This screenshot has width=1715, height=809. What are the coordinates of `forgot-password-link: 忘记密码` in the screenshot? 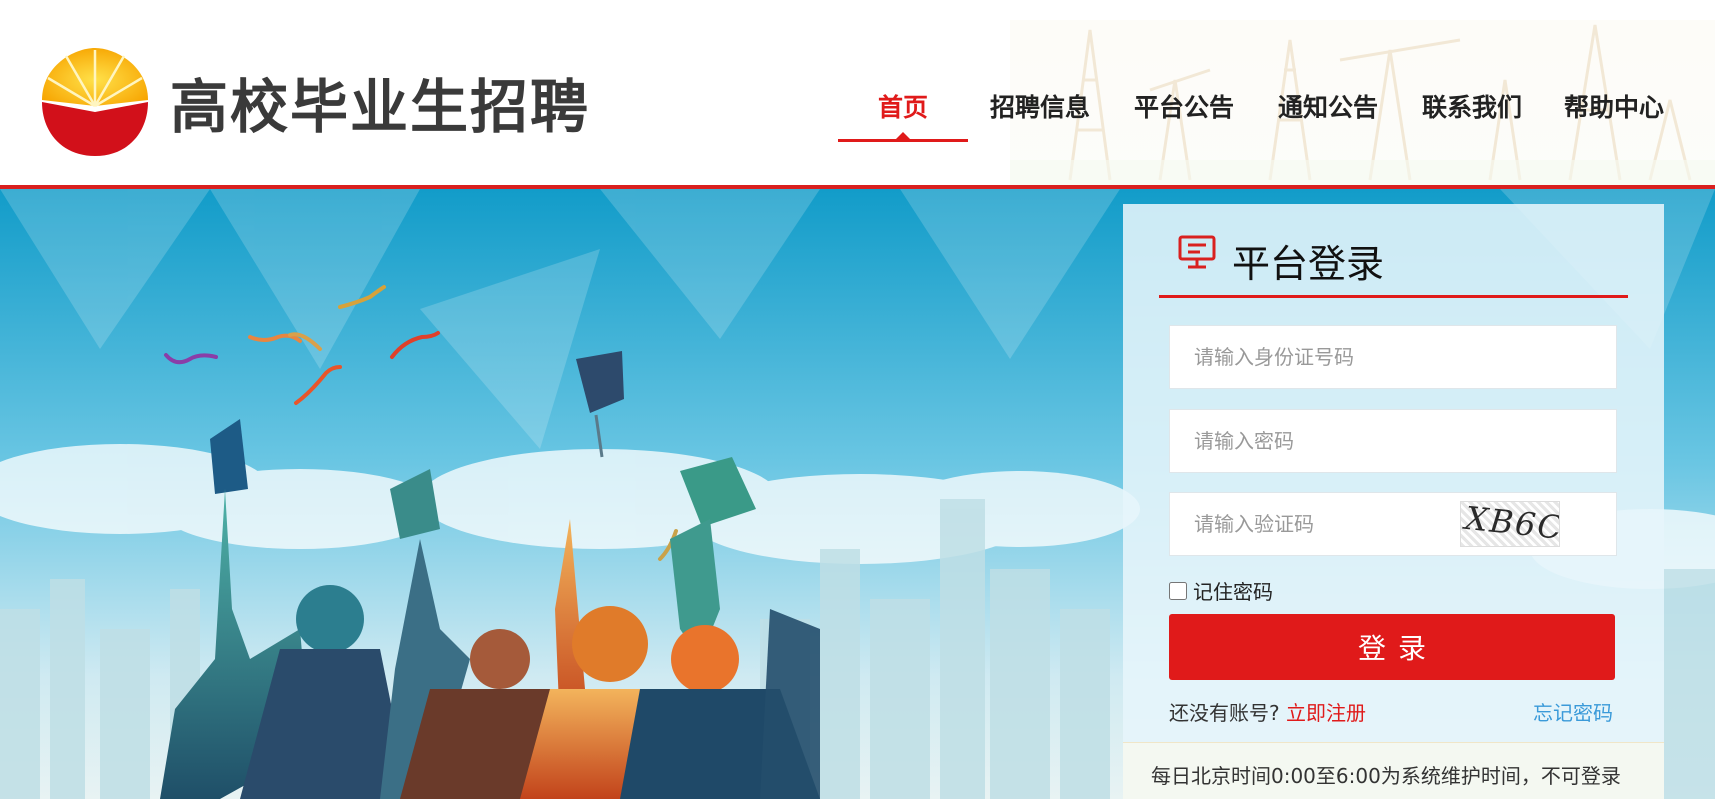 It's located at (1573, 711).